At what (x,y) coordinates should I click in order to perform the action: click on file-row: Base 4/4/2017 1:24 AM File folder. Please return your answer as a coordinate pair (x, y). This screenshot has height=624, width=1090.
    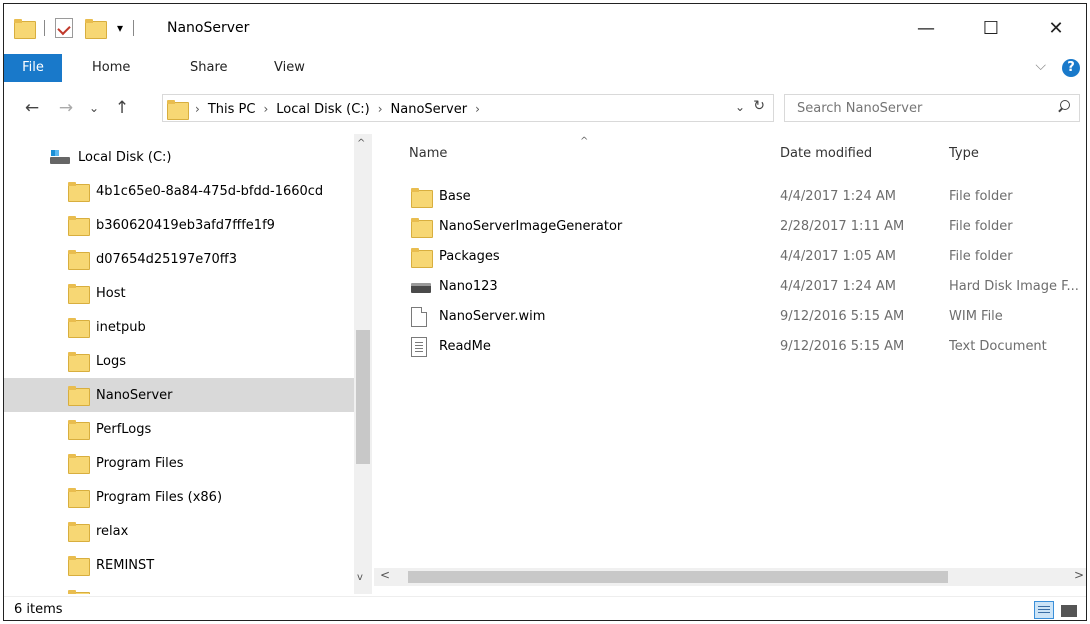
    Looking at the image, I should click on (730, 197).